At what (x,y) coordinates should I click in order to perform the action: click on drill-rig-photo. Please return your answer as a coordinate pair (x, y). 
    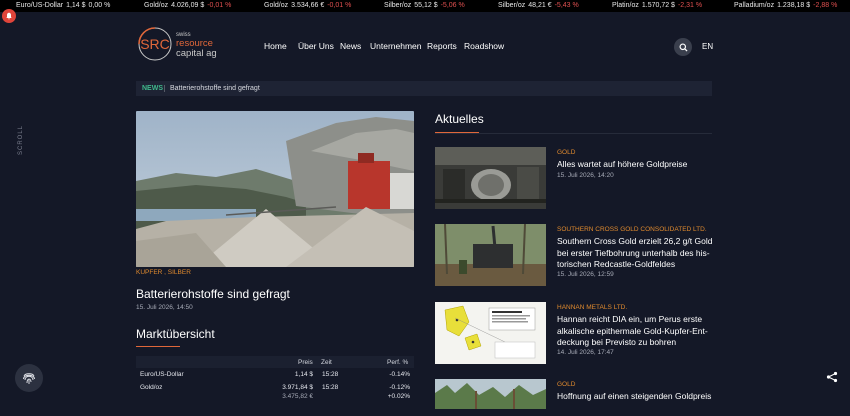
    Looking at the image, I should click on (490, 255).